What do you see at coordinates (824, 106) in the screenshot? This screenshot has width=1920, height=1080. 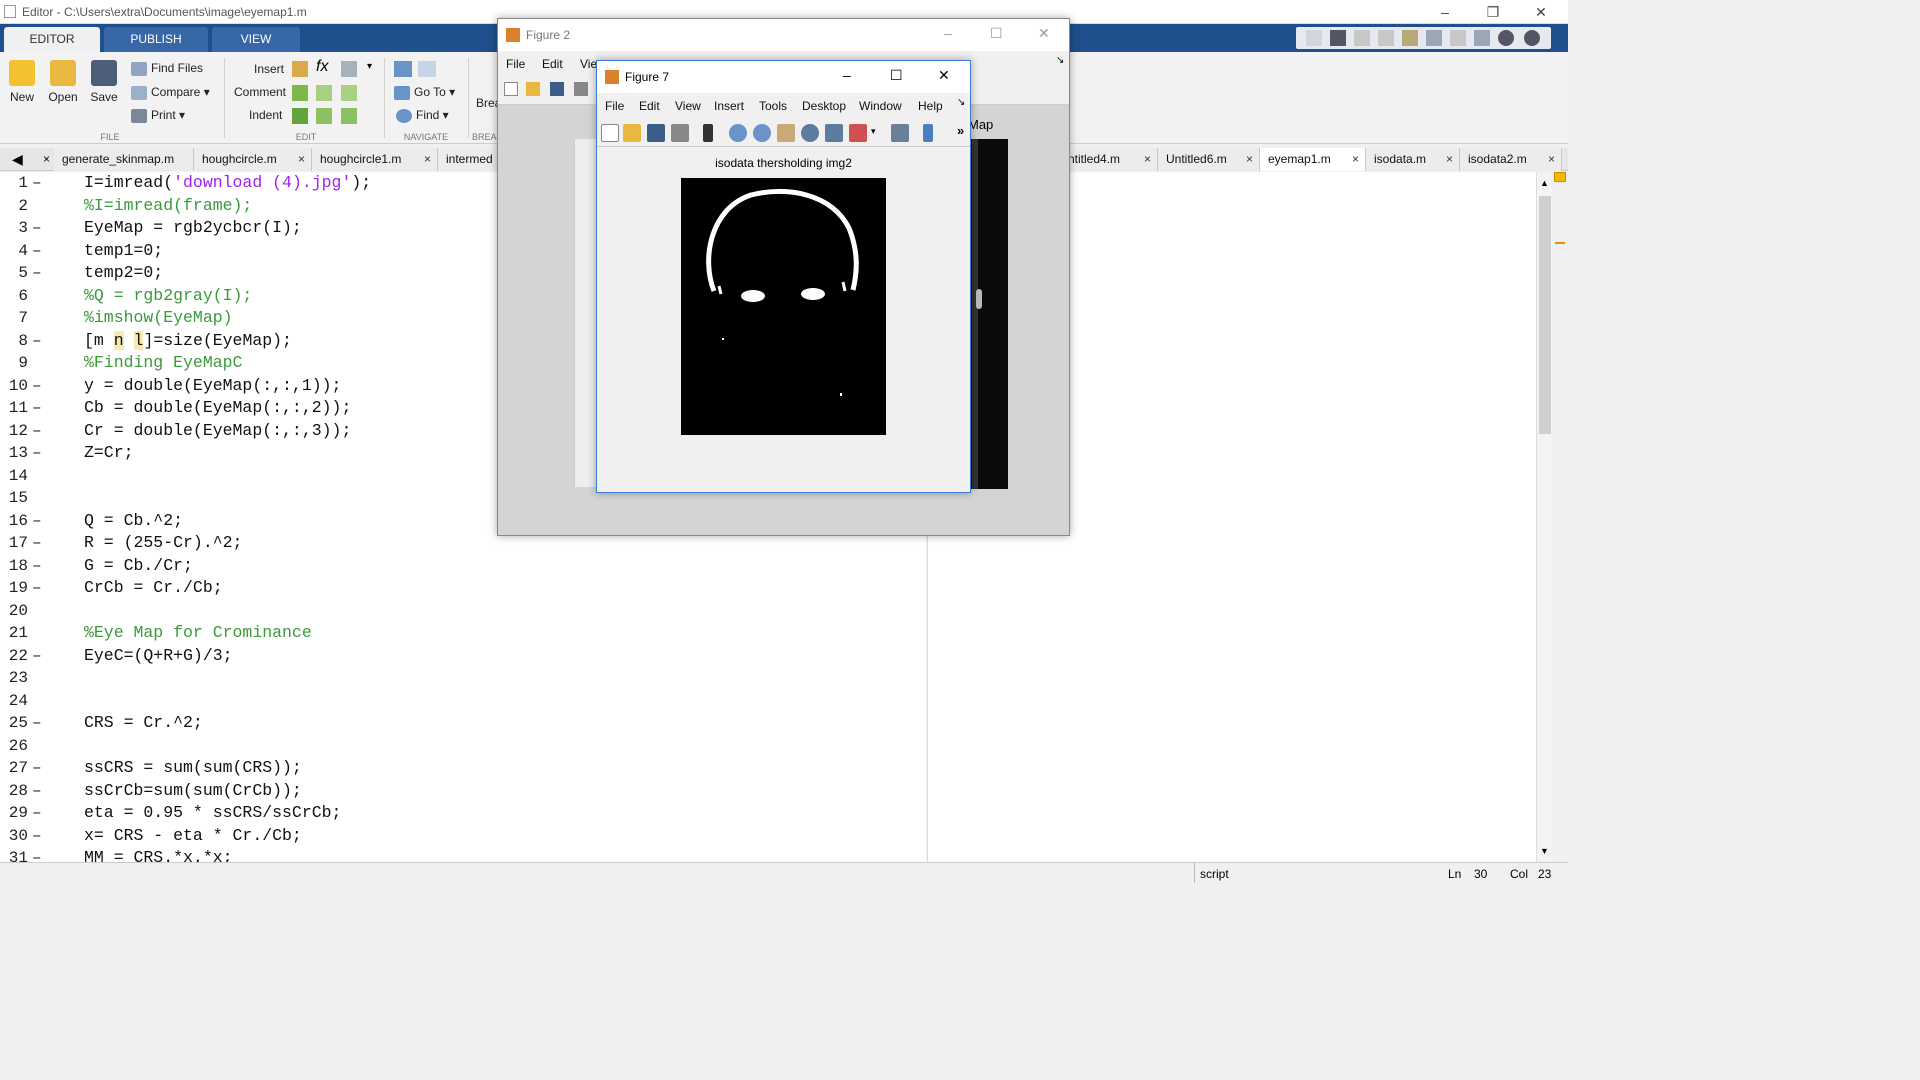 I see `menu-desktop: Desktop` at bounding box center [824, 106].